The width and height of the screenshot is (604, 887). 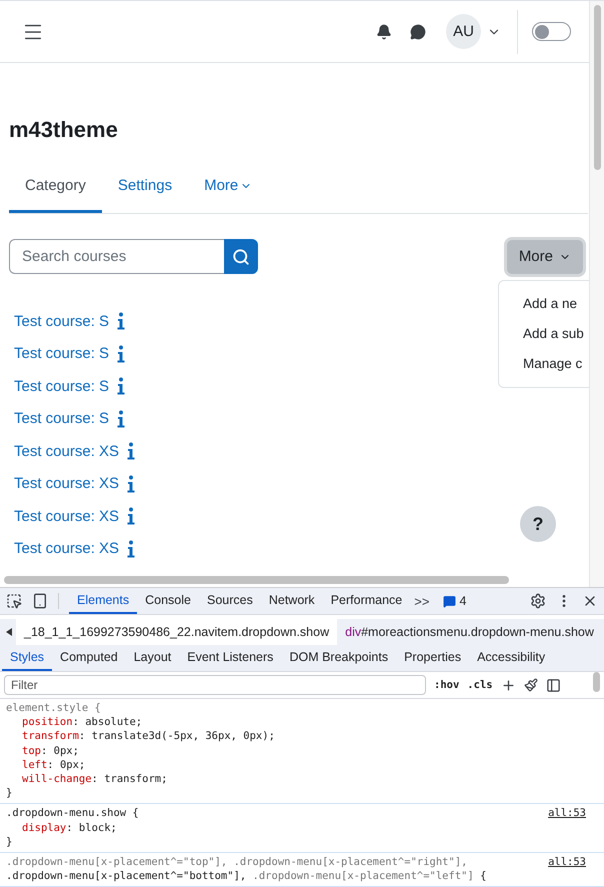 What do you see at coordinates (215, 685) in the screenshot?
I see `filter-field: Filter` at bounding box center [215, 685].